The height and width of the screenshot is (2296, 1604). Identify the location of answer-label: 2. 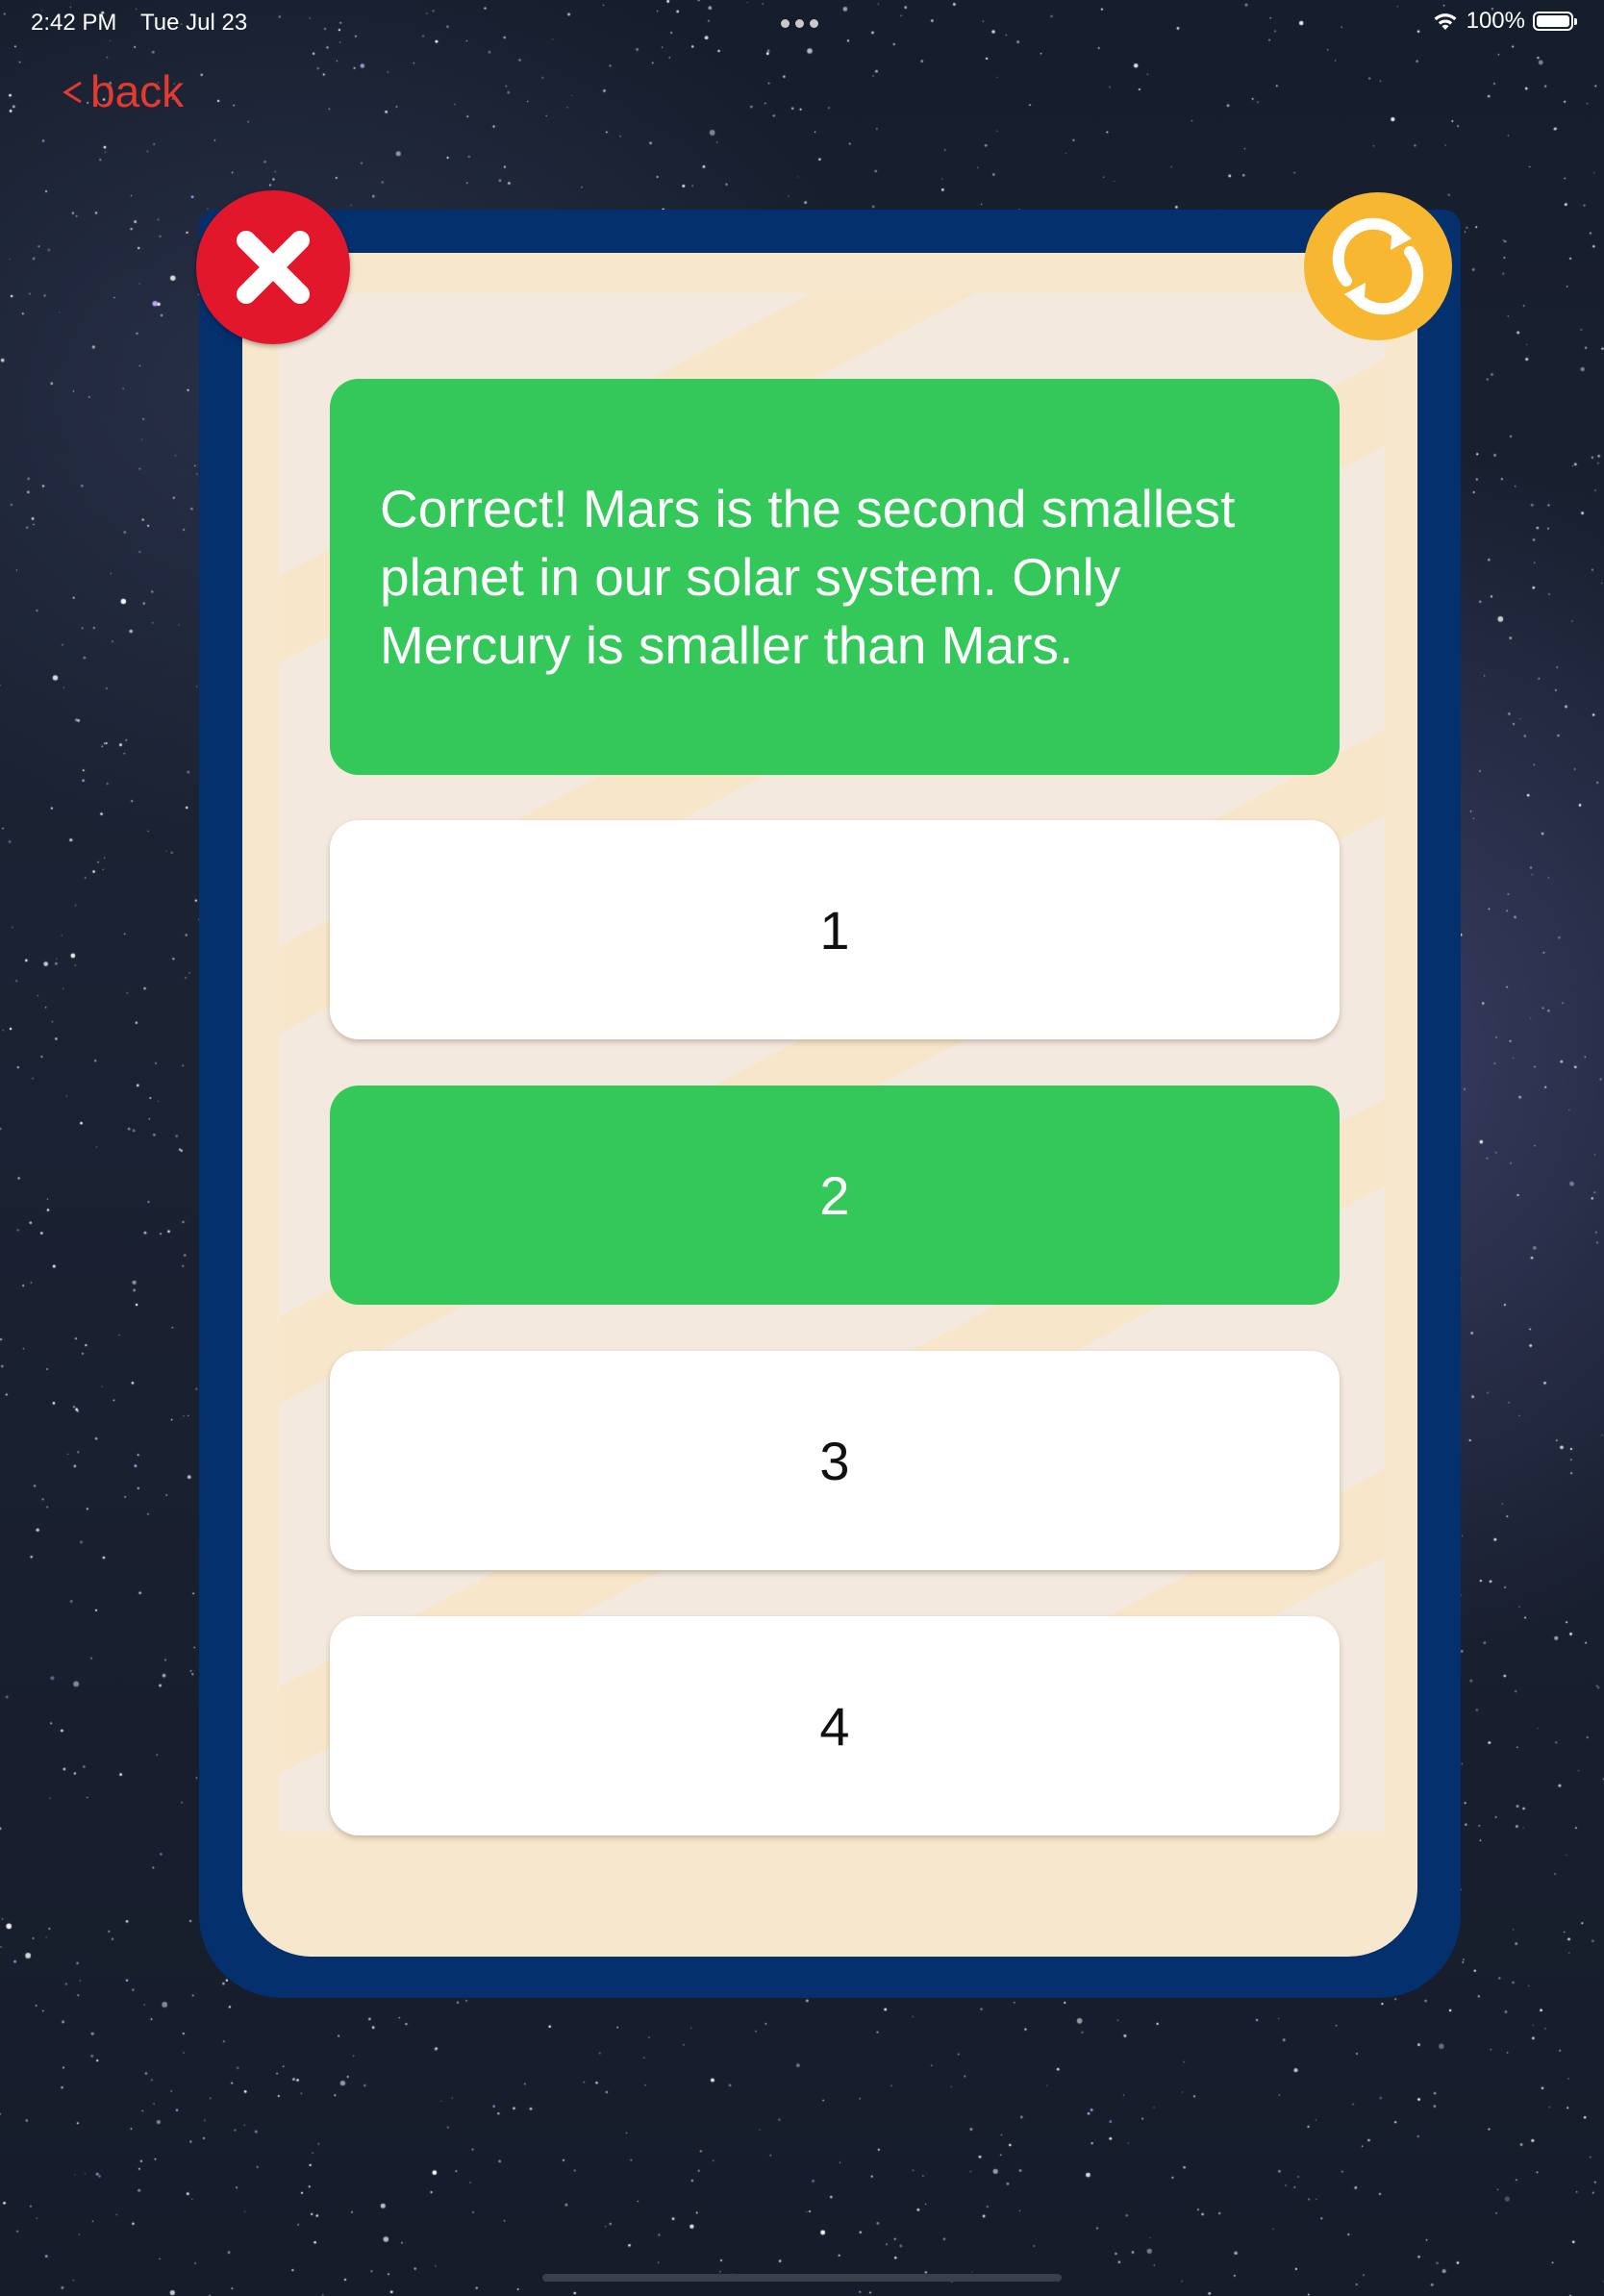
(834, 1195).